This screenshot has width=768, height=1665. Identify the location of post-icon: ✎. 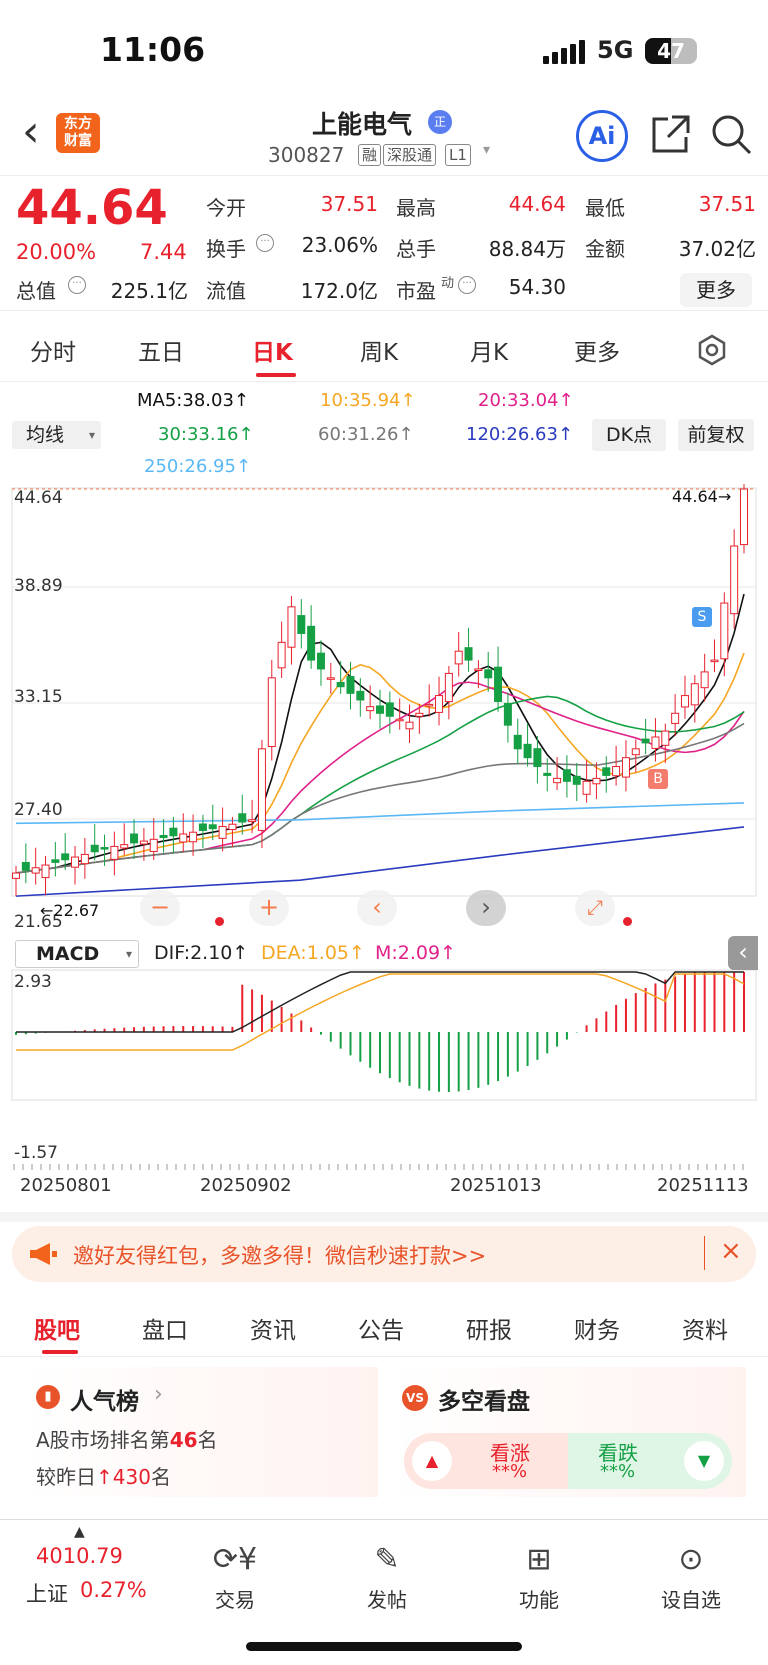
(387, 1559).